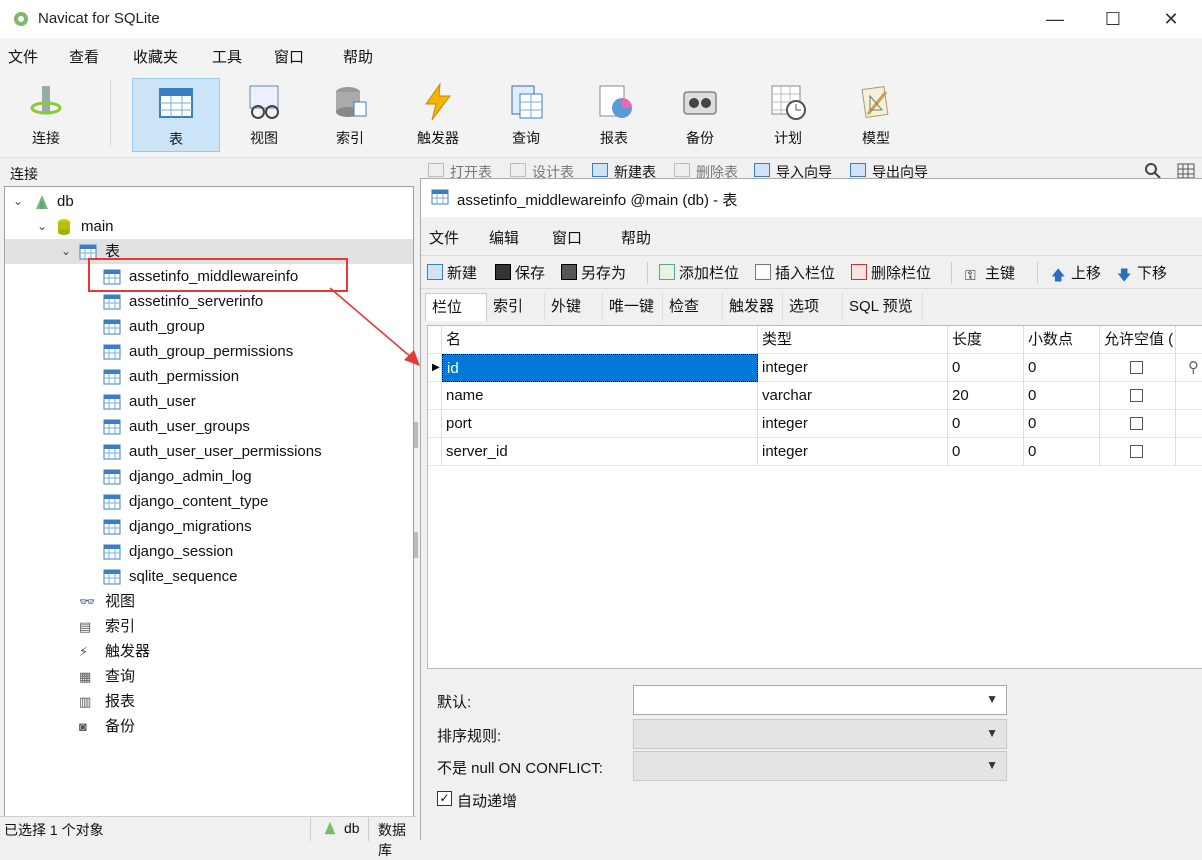  What do you see at coordinates (986, 396) in the screenshot?
I see `field-length-cell: 20` at bounding box center [986, 396].